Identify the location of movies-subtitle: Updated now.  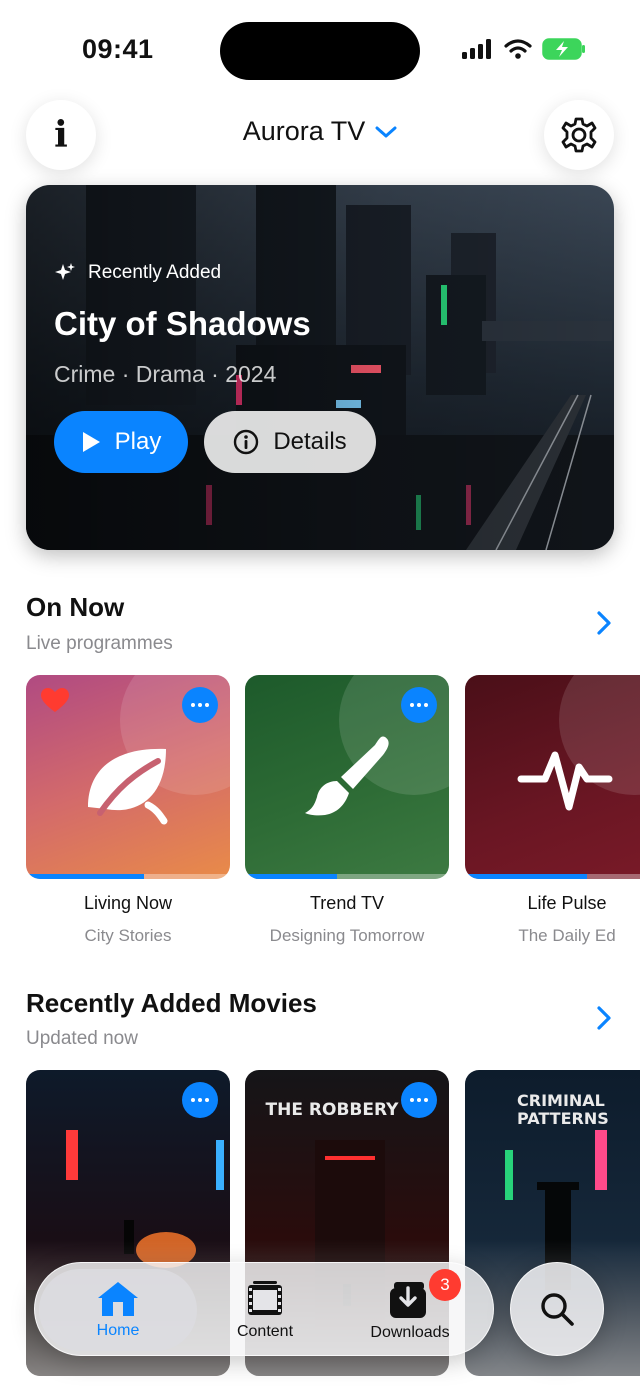
(82, 1038).